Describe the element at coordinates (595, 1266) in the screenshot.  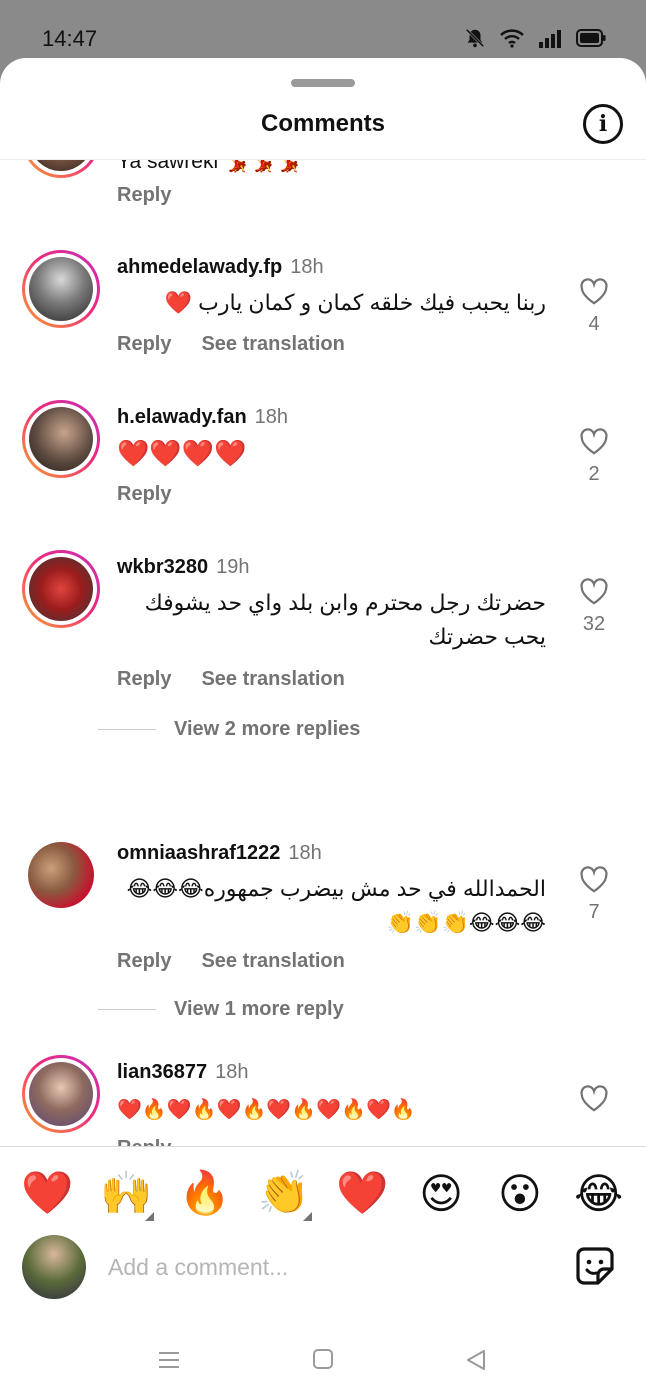
I see `sticker-icon` at that location.